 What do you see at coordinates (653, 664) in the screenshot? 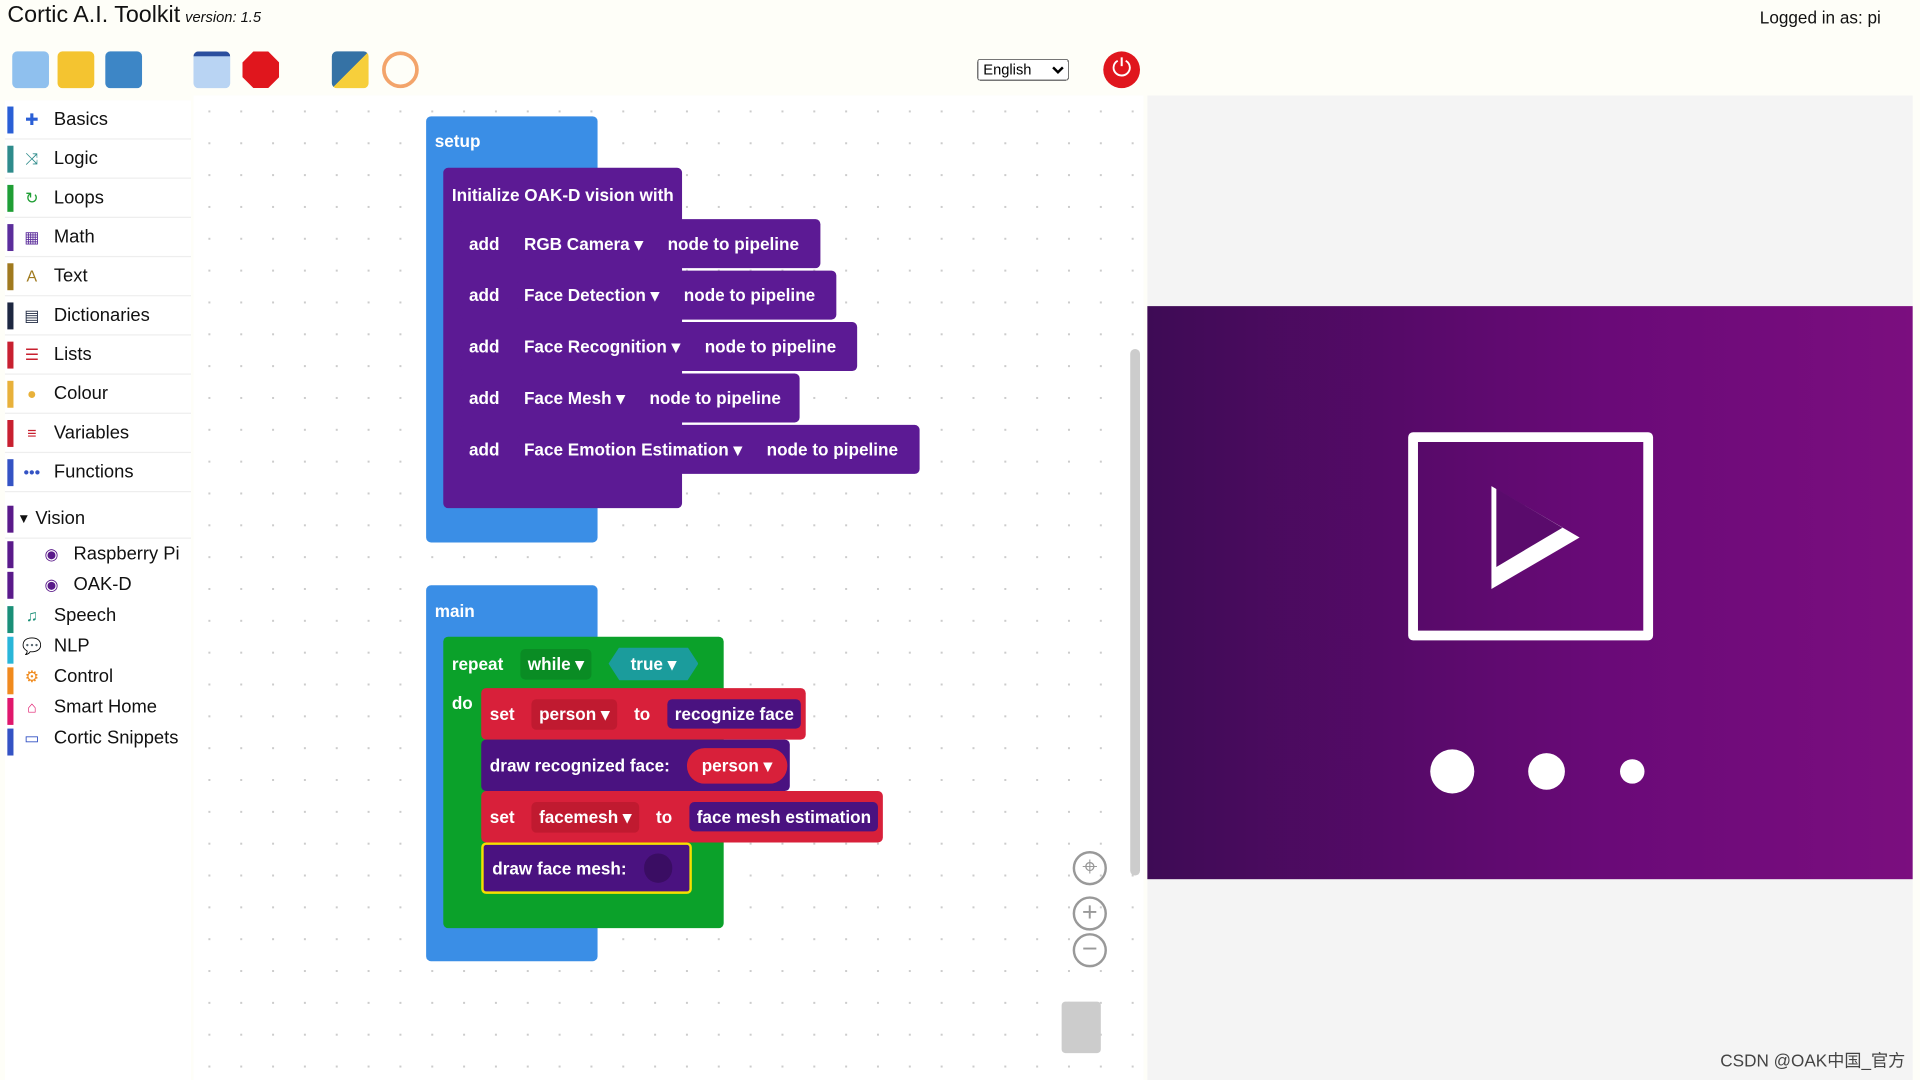
I see `boolean-block: true ▾` at bounding box center [653, 664].